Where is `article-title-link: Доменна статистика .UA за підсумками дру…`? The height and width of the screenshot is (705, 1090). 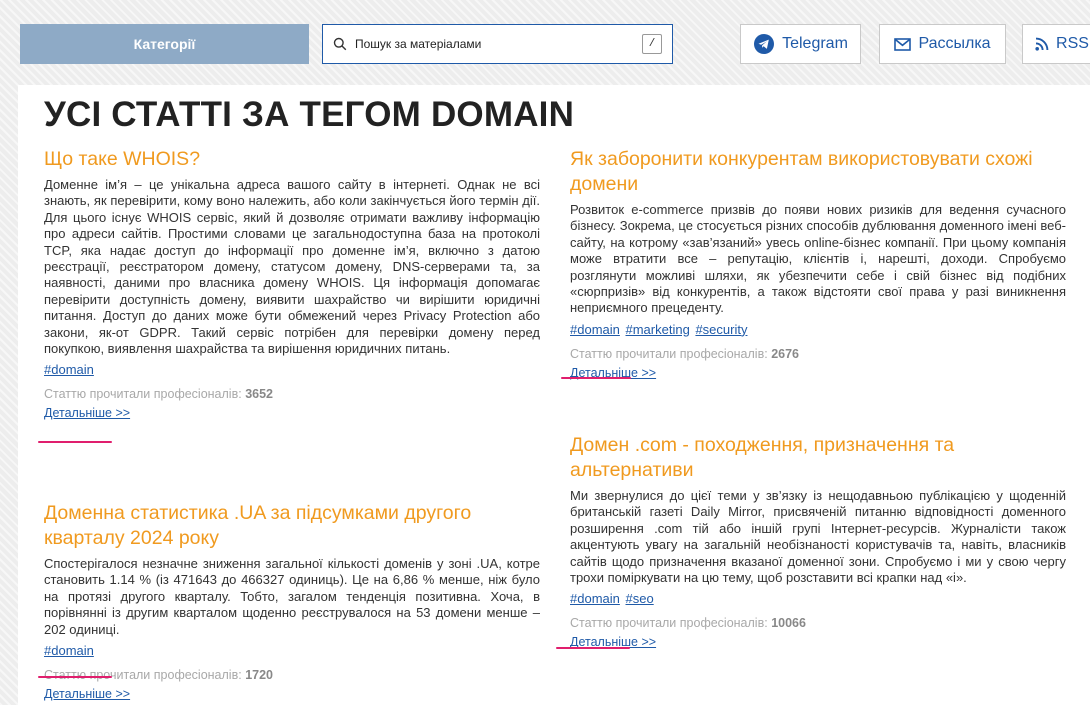 article-title-link: Доменна статистика .UA за підсумками дру… is located at coordinates (292, 526).